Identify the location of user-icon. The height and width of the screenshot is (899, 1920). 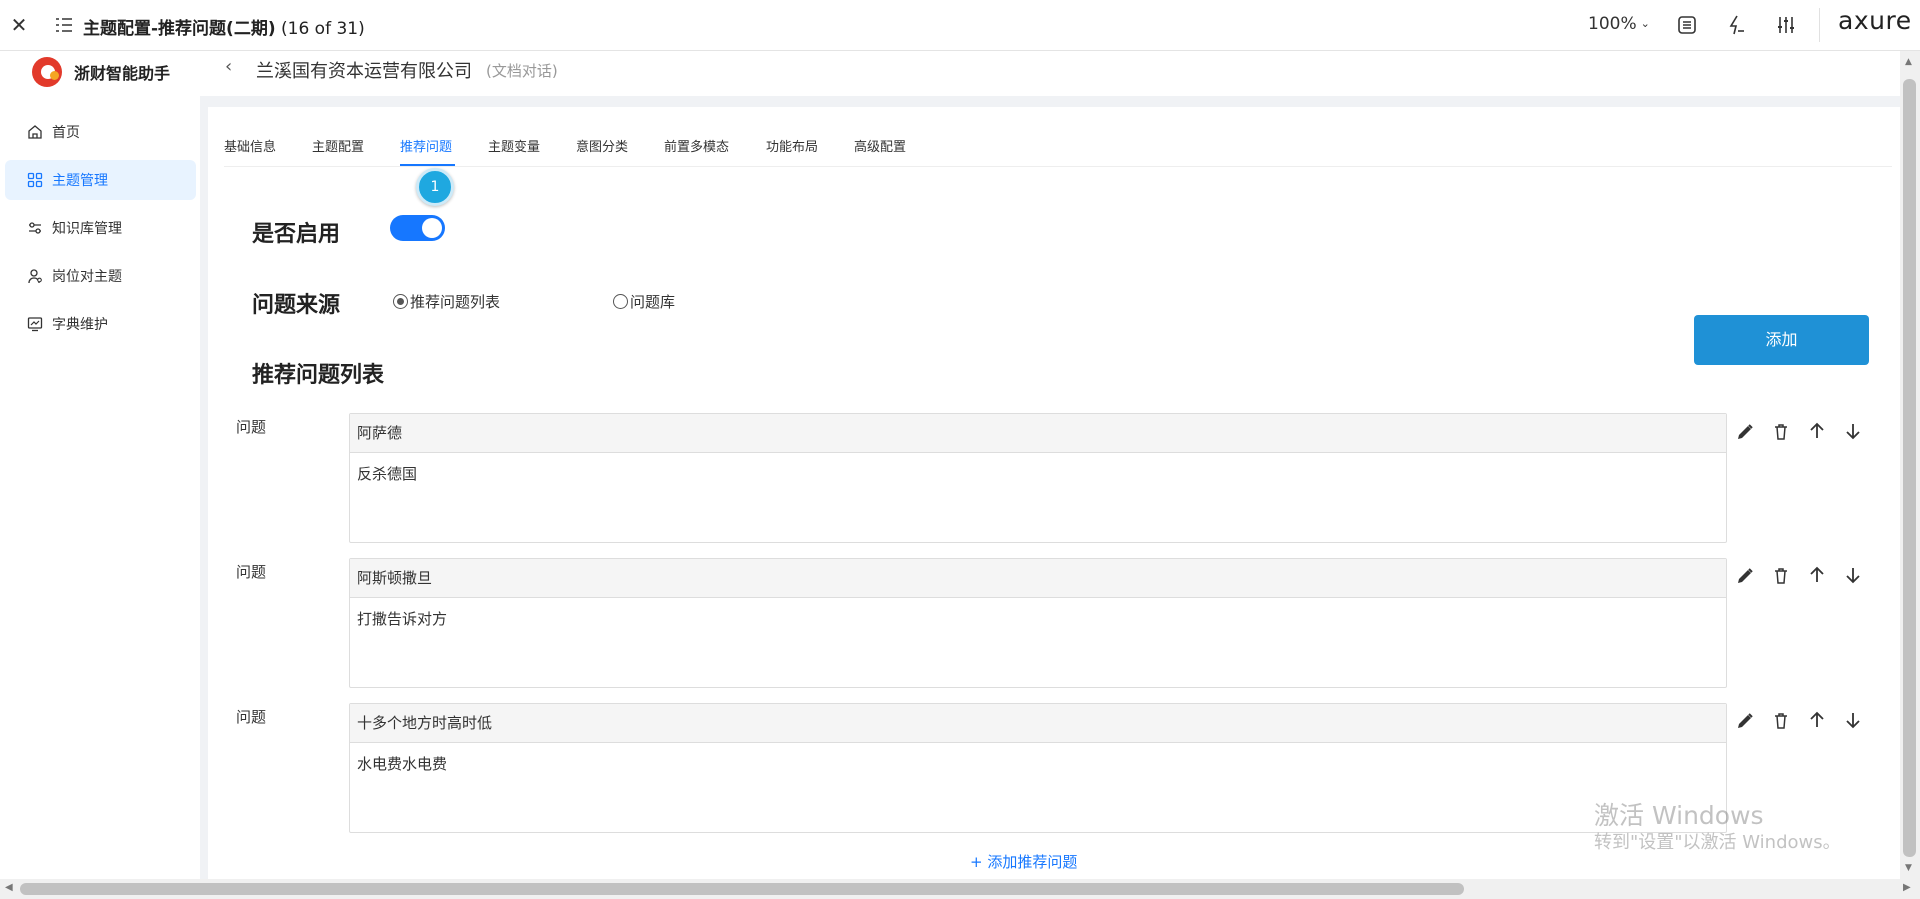
(35, 276).